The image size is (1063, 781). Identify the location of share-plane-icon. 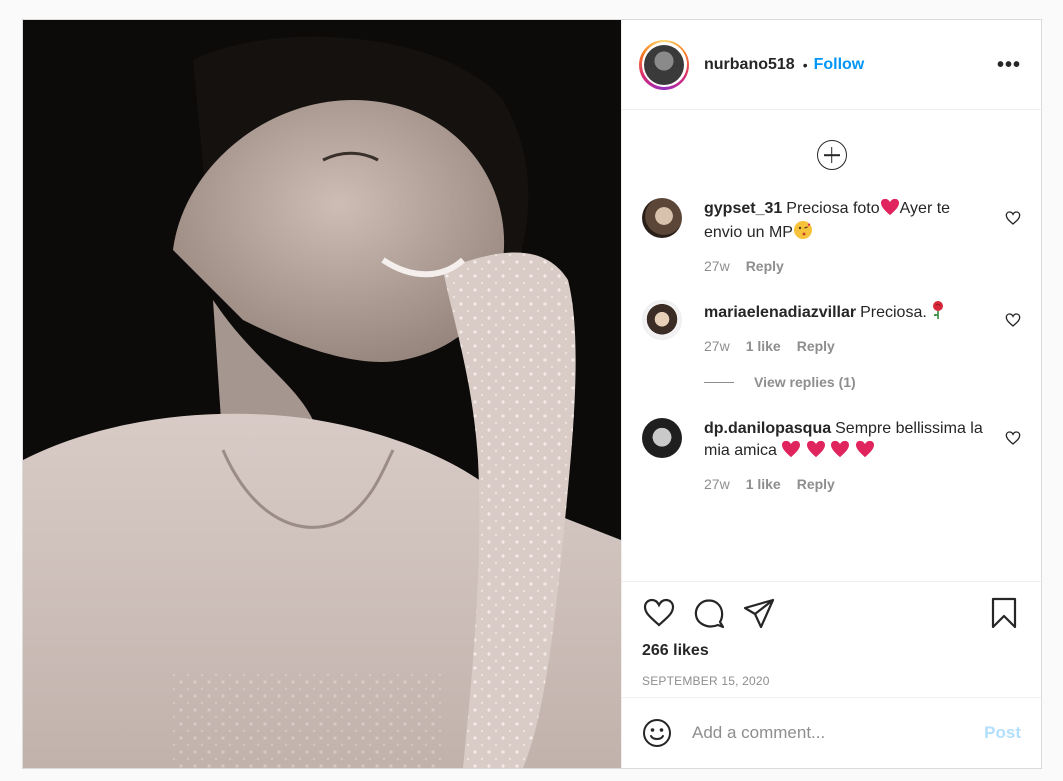
(759, 613).